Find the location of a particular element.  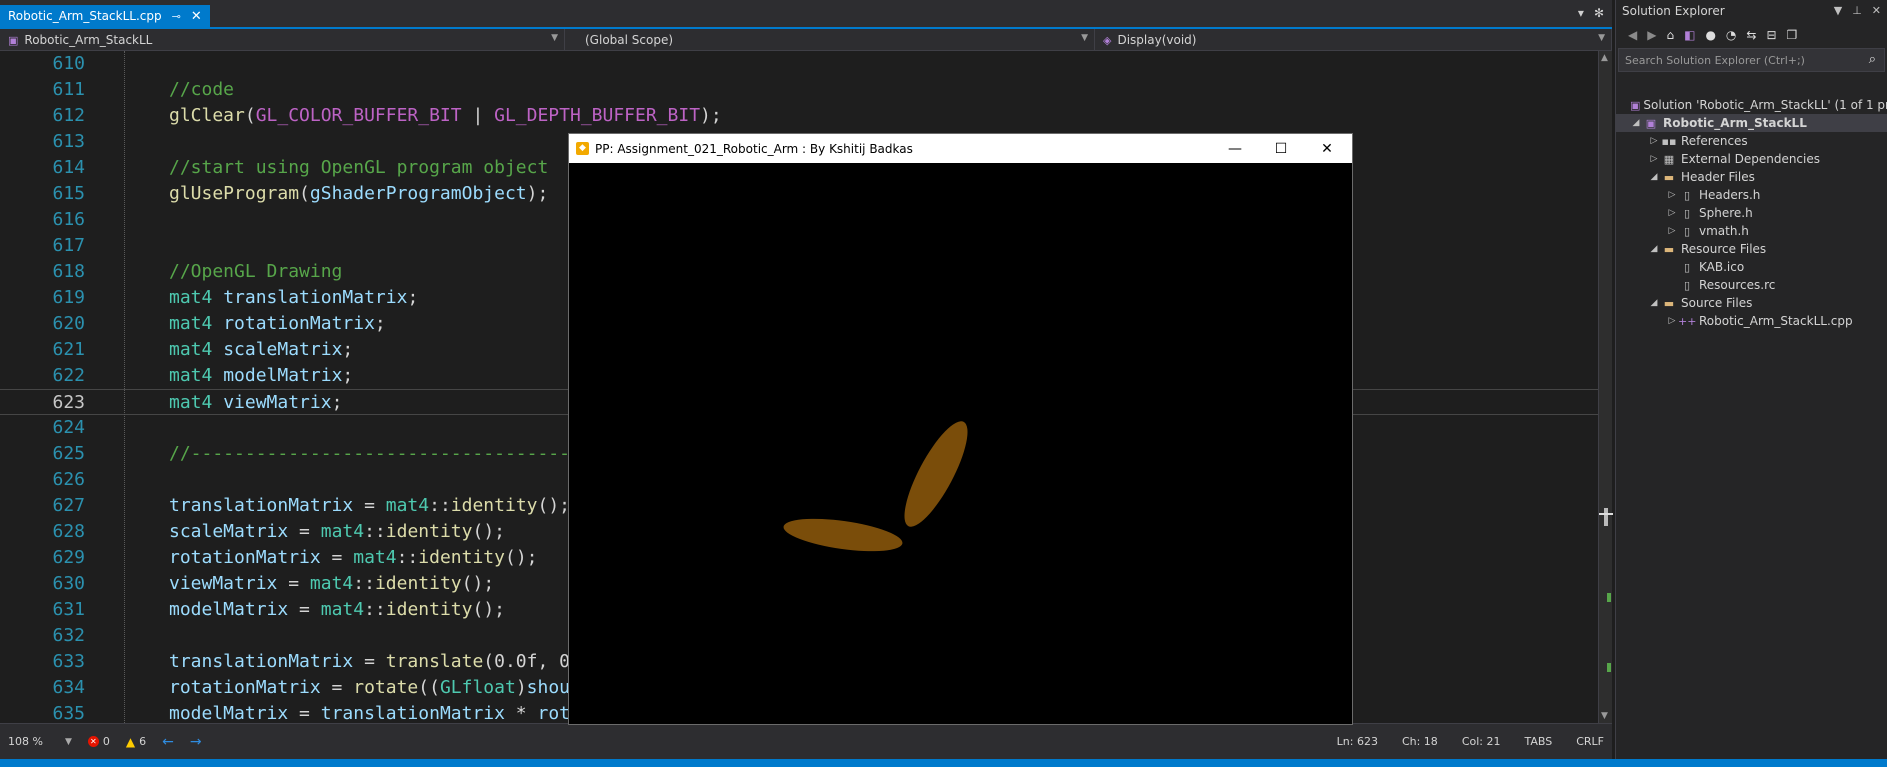

project-icon: ▣ is located at coordinates (13, 40).